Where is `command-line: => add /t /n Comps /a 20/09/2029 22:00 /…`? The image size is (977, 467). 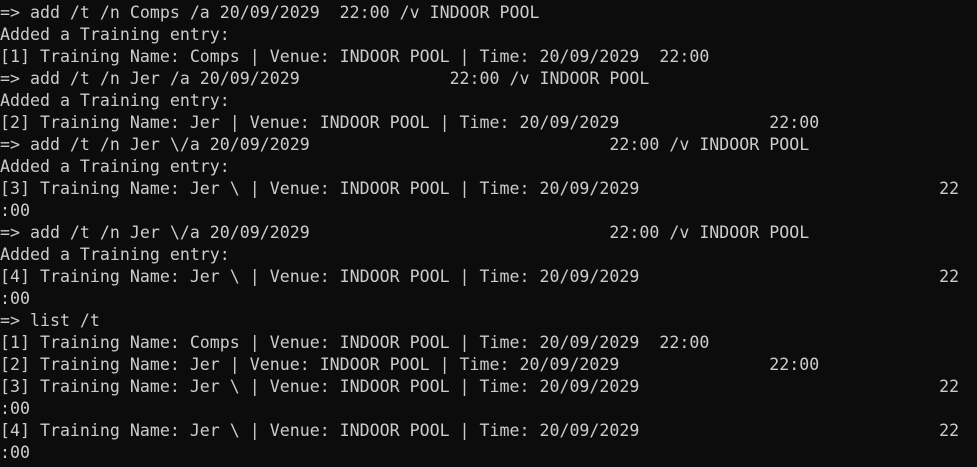 command-line: => add /t /n Comps /a 20/09/2029 22:00 /… is located at coordinates (270, 12).